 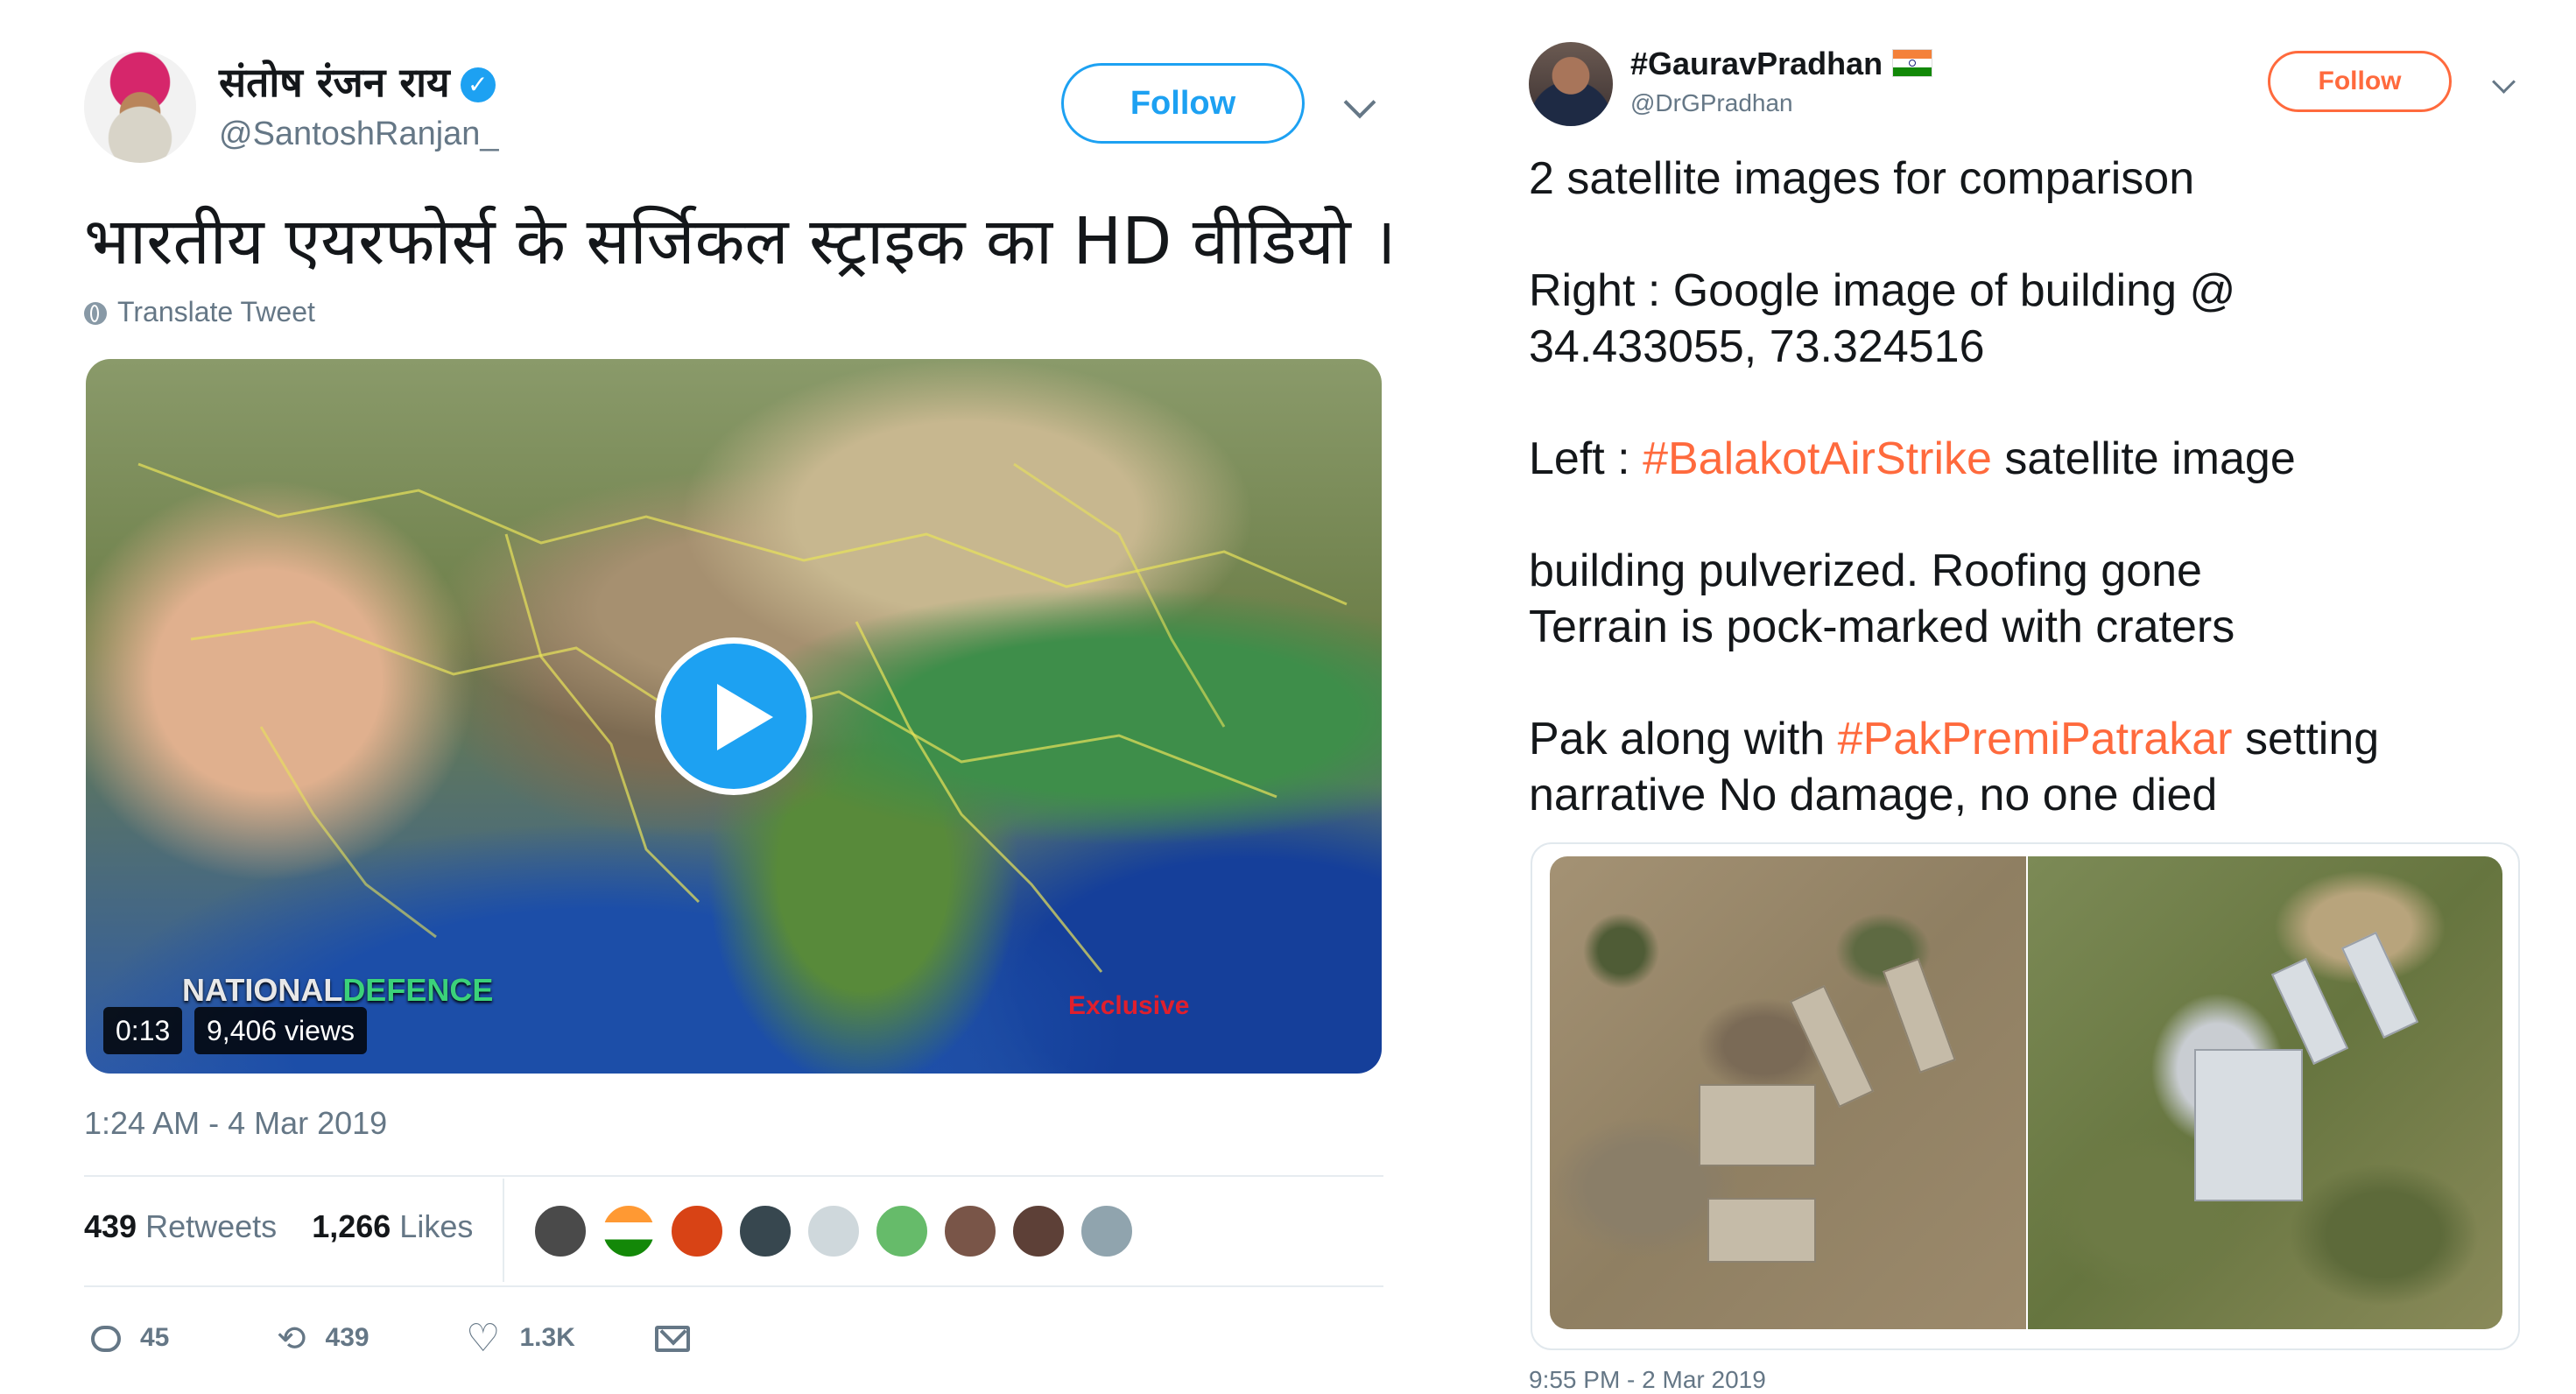 What do you see at coordinates (1882, 290) in the screenshot?
I see `tweet-line: Right : Google image of building @` at bounding box center [1882, 290].